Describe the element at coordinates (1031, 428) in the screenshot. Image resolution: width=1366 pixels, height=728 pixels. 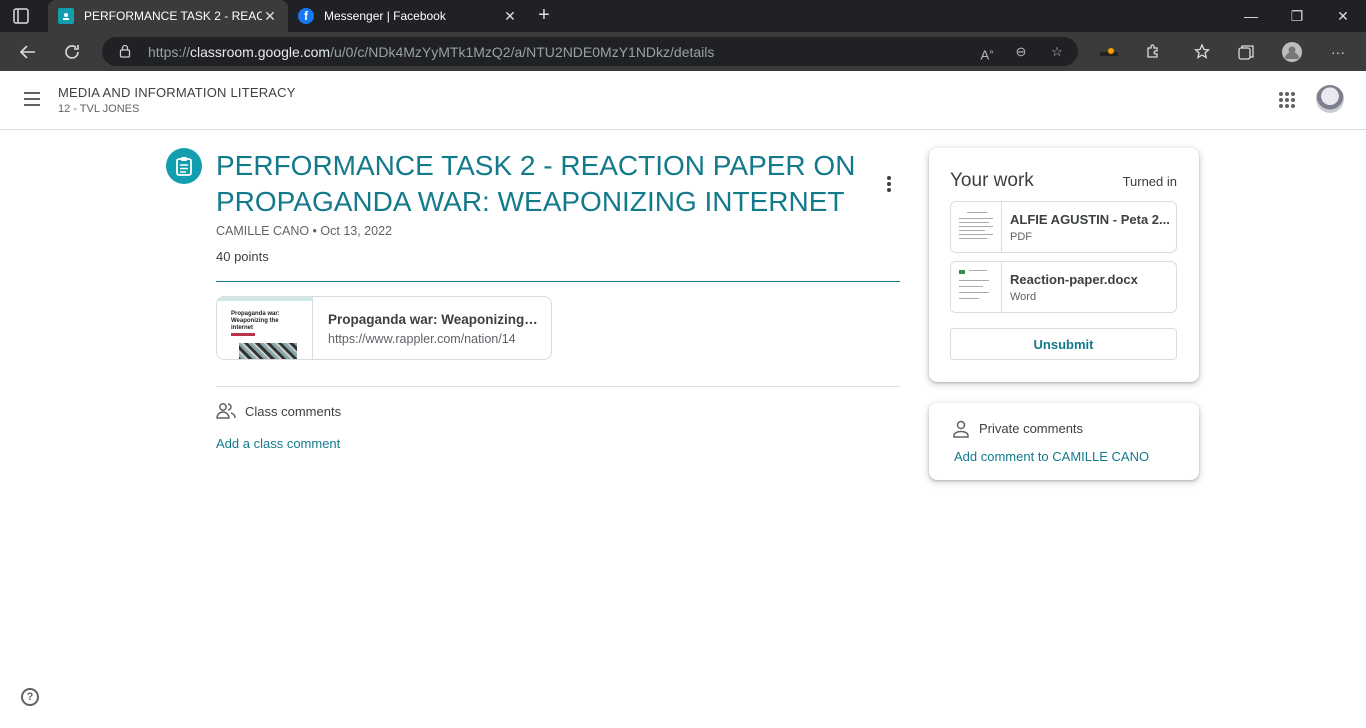
I see `private-comments-label: Private comments` at that location.